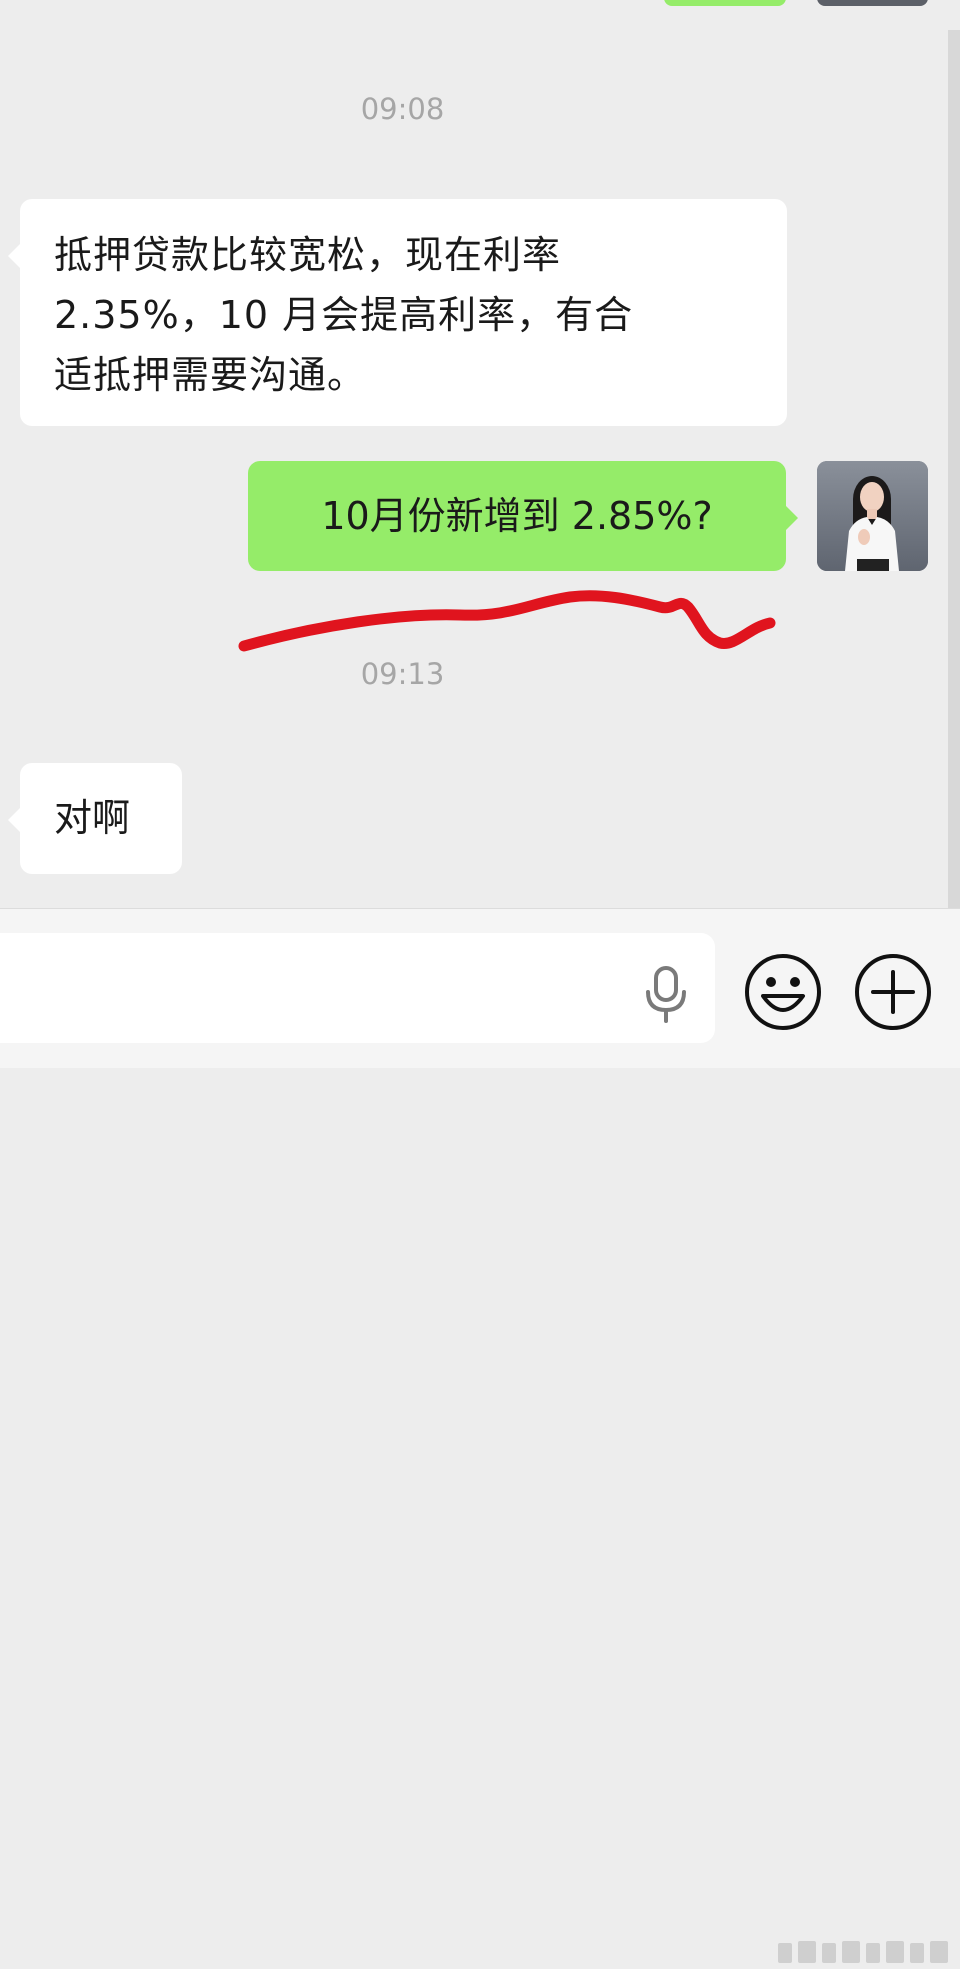 This screenshot has width=960, height=1969. I want to click on received-message-bubble: 对啊, so click(95, 818).